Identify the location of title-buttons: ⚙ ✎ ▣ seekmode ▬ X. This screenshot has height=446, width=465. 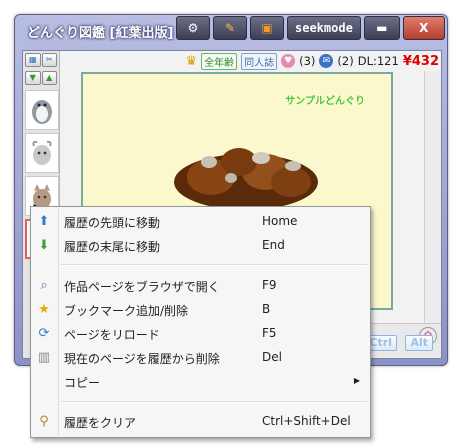
(310, 28).